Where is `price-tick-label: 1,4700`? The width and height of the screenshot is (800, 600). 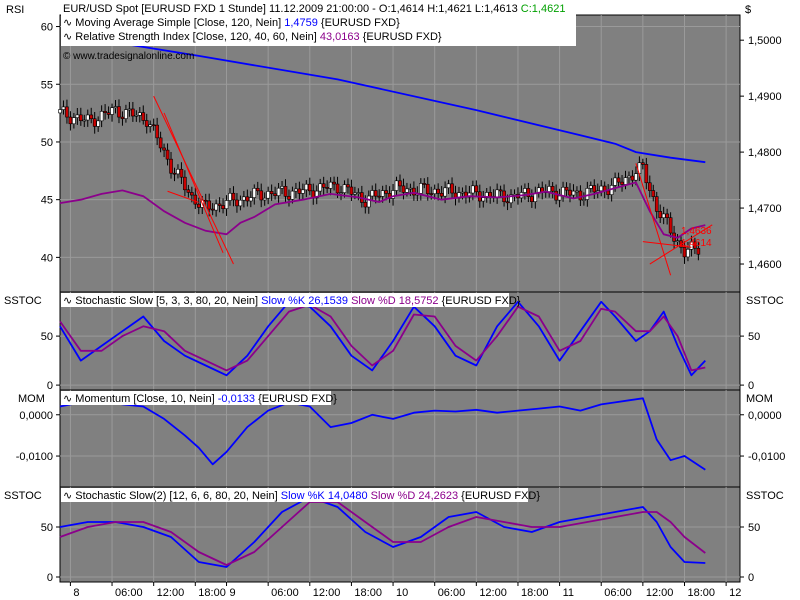
price-tick-label: 1,4700 is located at coordinates (765, 209).